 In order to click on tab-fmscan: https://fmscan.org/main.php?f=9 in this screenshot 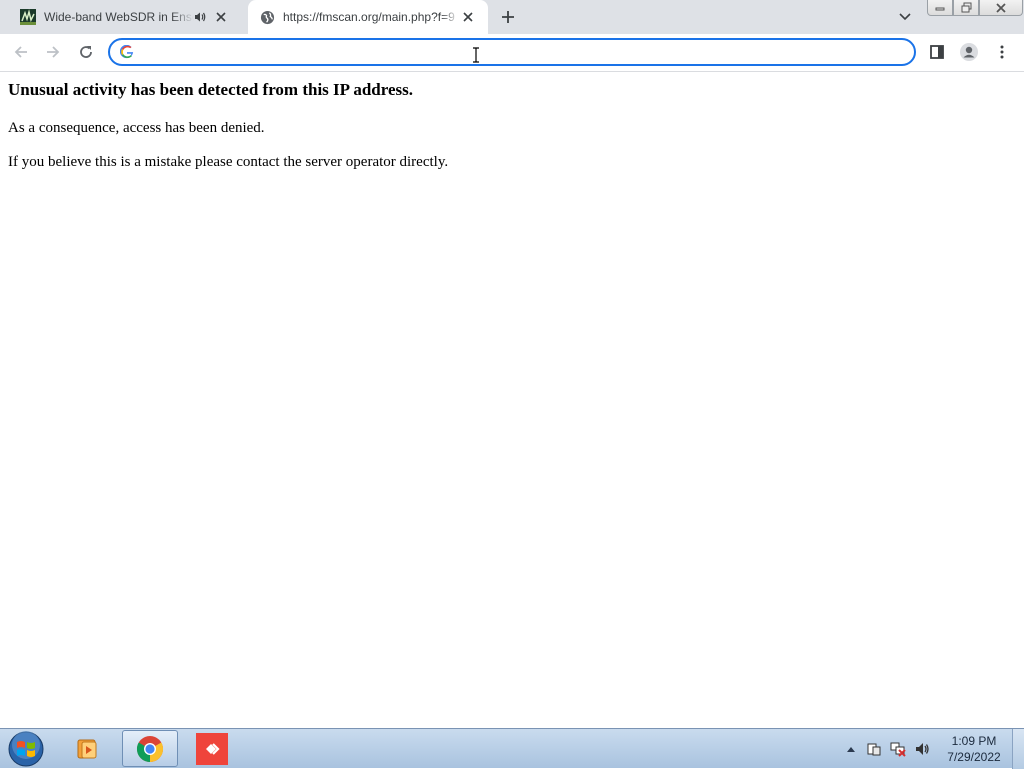, I will do `click(368, 17)`.